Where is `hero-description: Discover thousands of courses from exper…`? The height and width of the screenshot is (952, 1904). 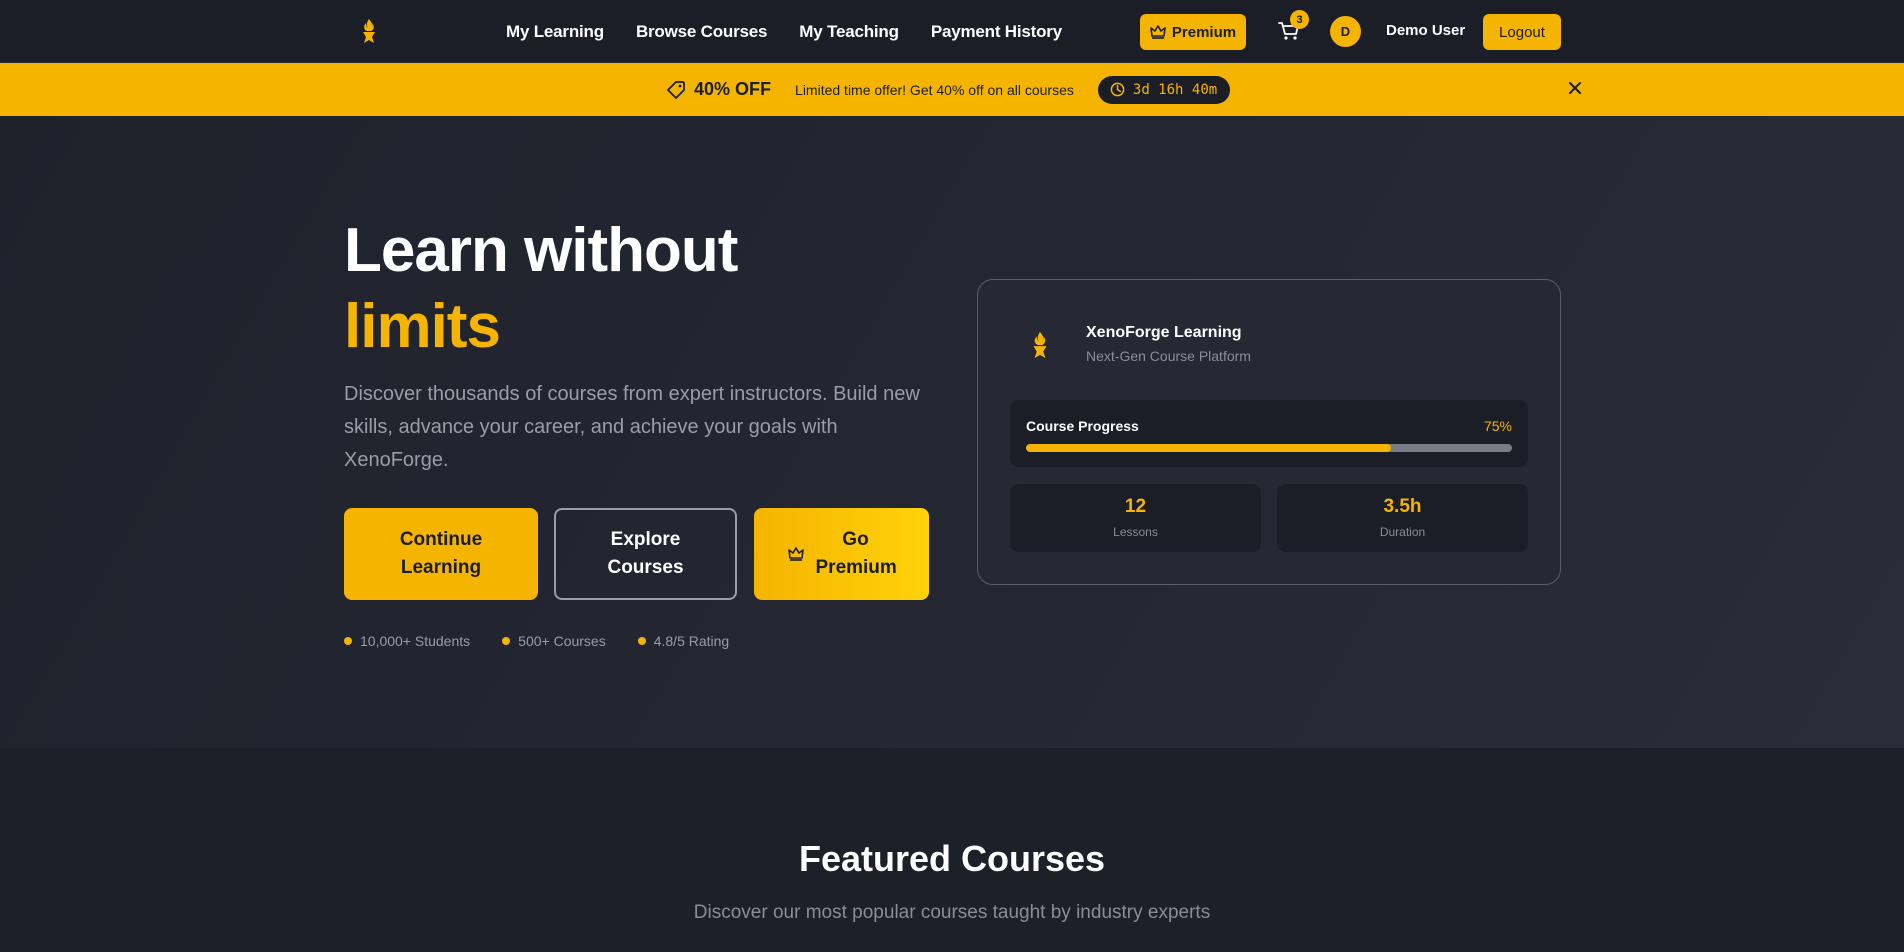 hero-description: Discover thousands of courses from exper… is located at coordinates (632, 427).